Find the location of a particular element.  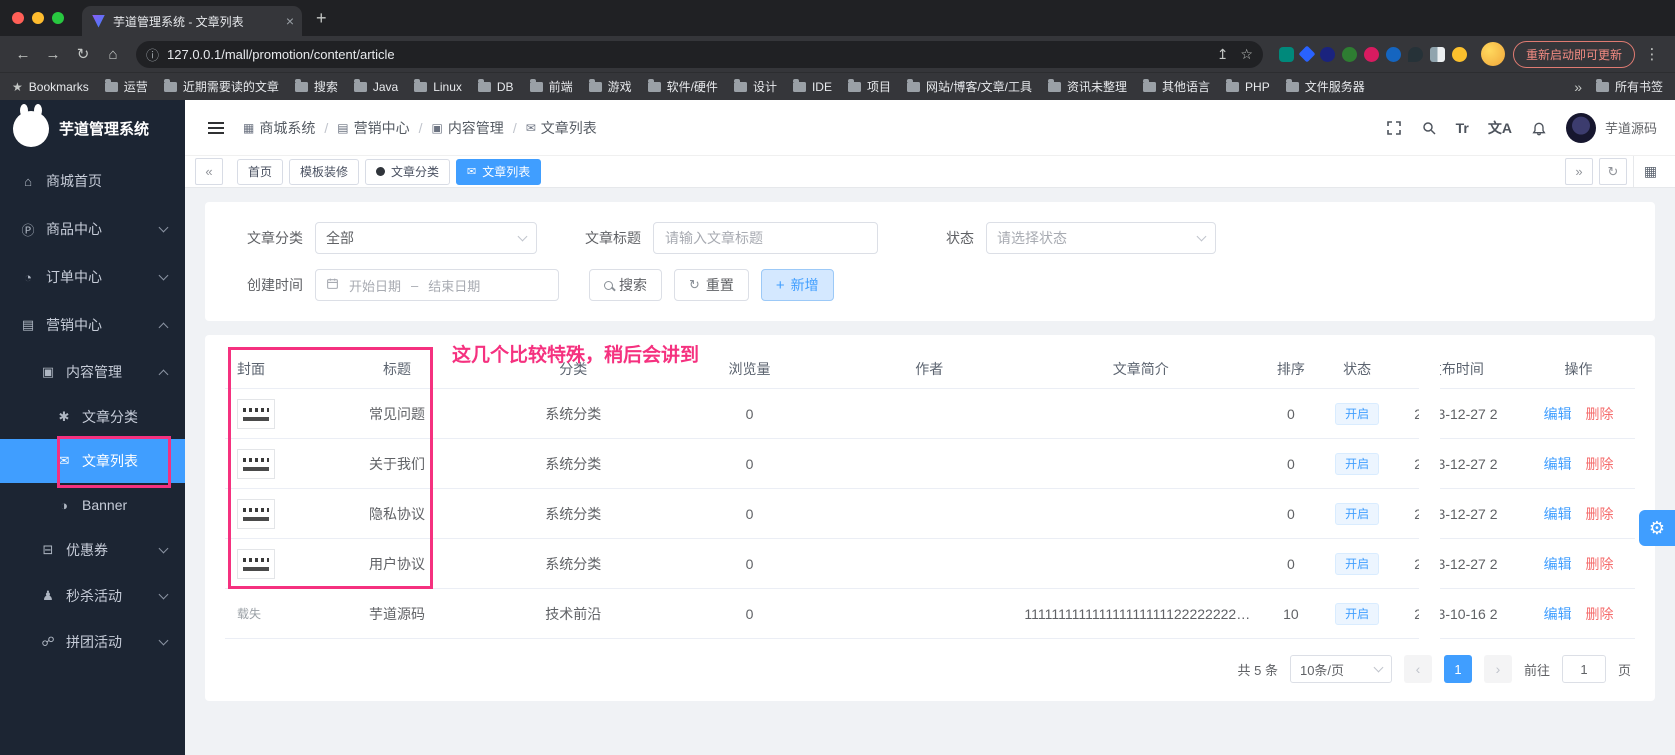

app-logo: 芋道管理系统 is located at coordinates (92, 128).